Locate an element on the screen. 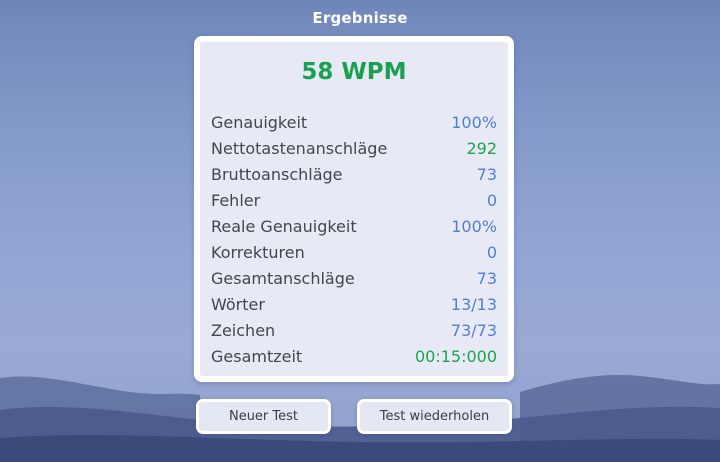  stat-row-gesamtanschlaege: Gesamtanschläge 73 is located at coordinates (354, 278).